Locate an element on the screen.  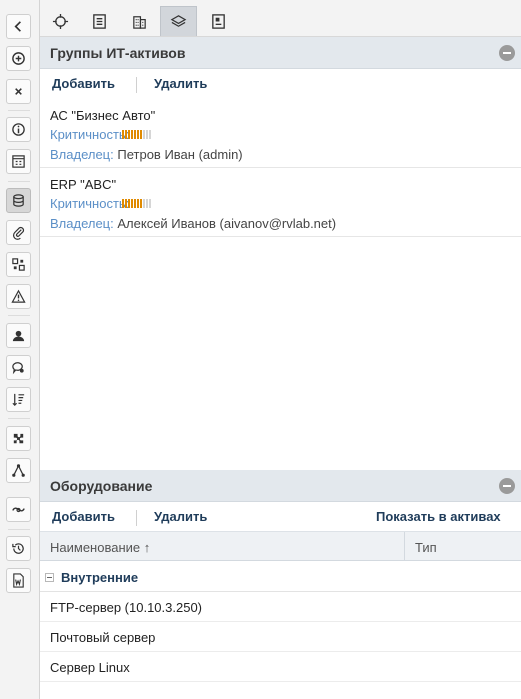
building-icon is located at coordinates (139, 21).